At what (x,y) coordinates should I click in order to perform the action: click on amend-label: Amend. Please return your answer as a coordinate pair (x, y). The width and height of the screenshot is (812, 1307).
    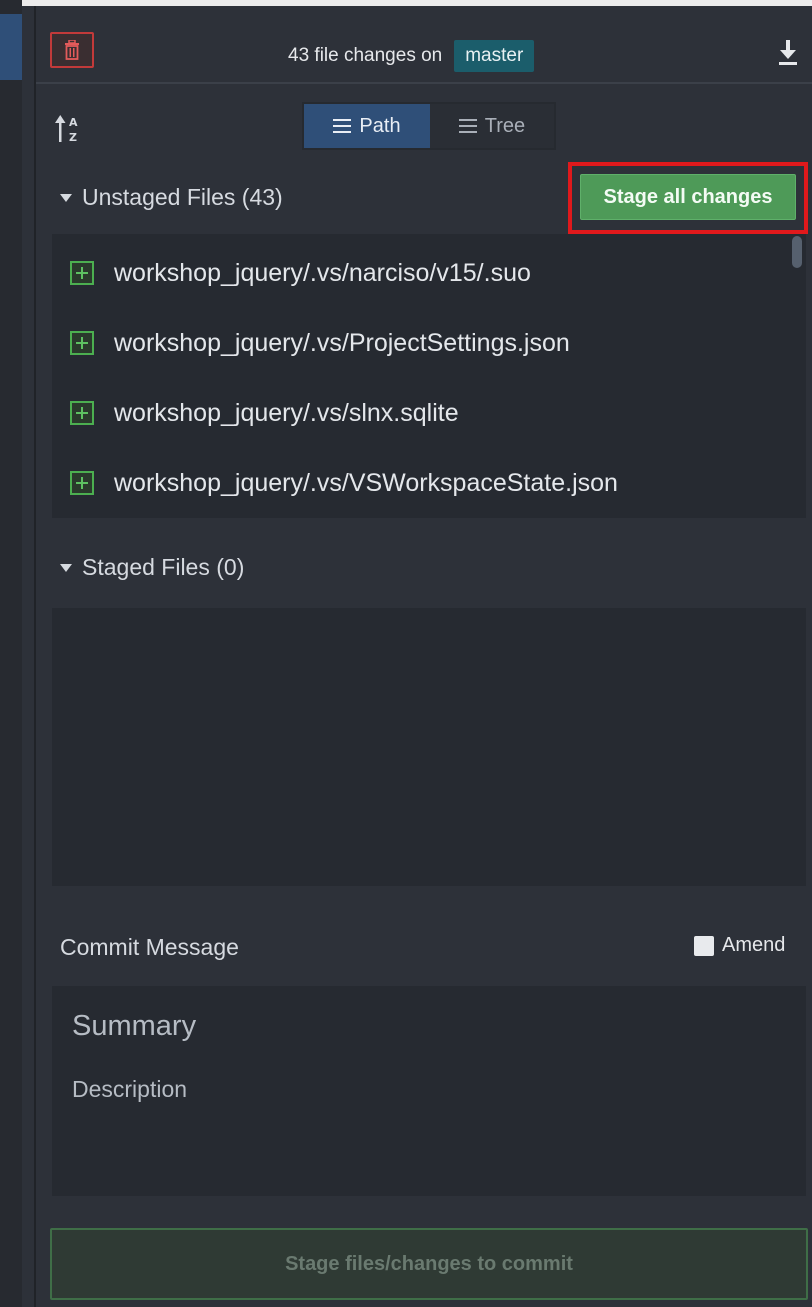
    Looking at the image, I should click on (754, 945).